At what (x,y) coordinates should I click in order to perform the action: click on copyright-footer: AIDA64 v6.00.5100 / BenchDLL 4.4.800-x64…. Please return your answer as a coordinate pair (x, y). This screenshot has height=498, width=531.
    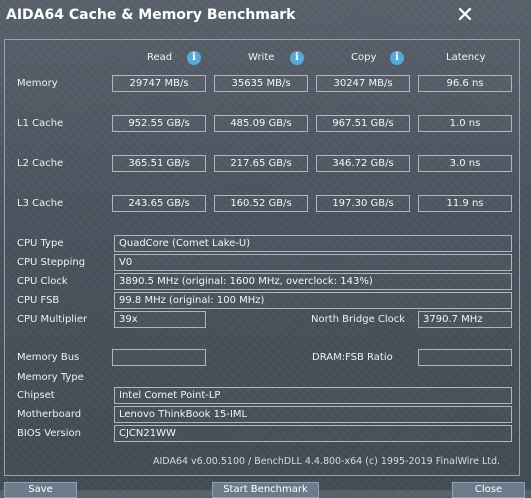
    Looking at the image, I should click on (327, 461).